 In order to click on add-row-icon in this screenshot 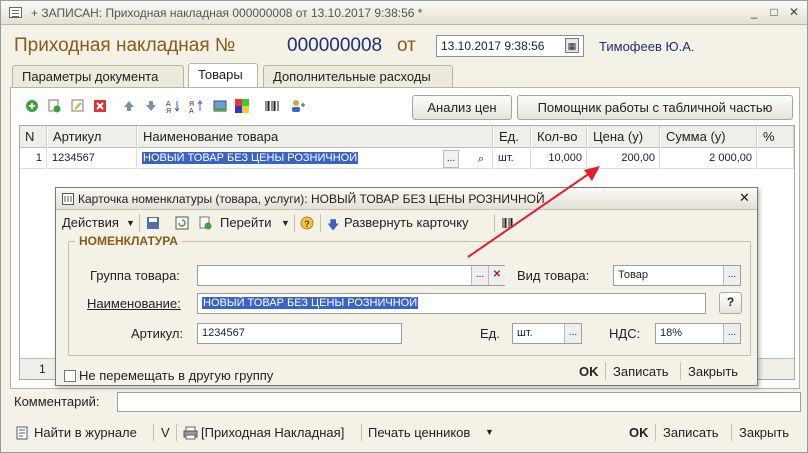, I will do `click(32, 106)`.